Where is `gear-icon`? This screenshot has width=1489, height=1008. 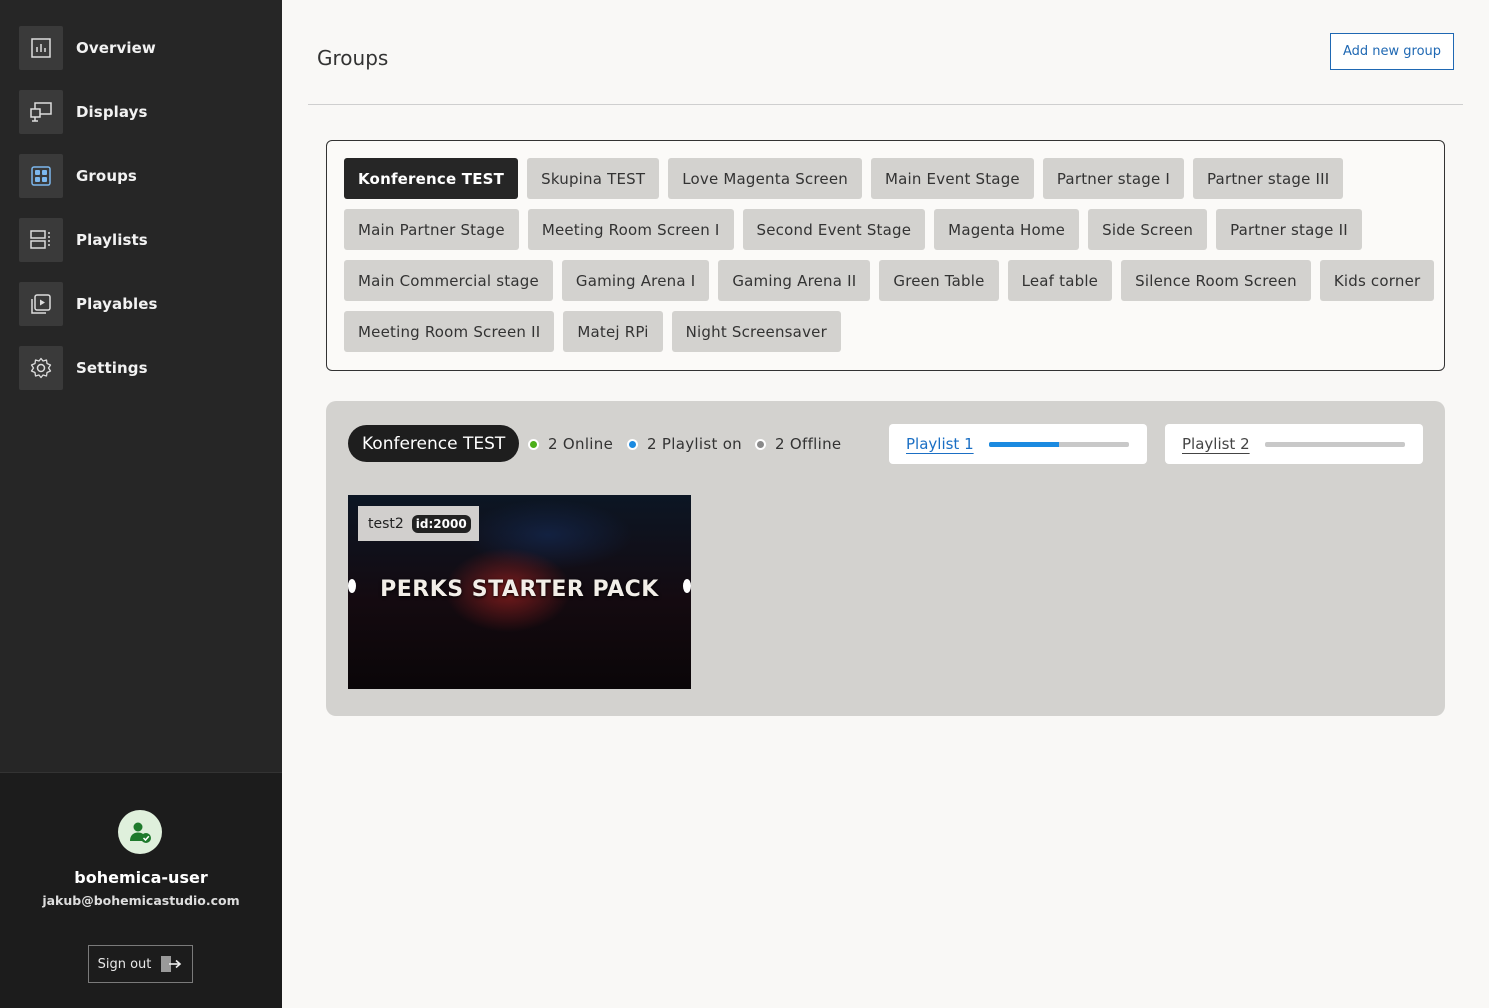 gear-icon is located at coordinates (41, 368).